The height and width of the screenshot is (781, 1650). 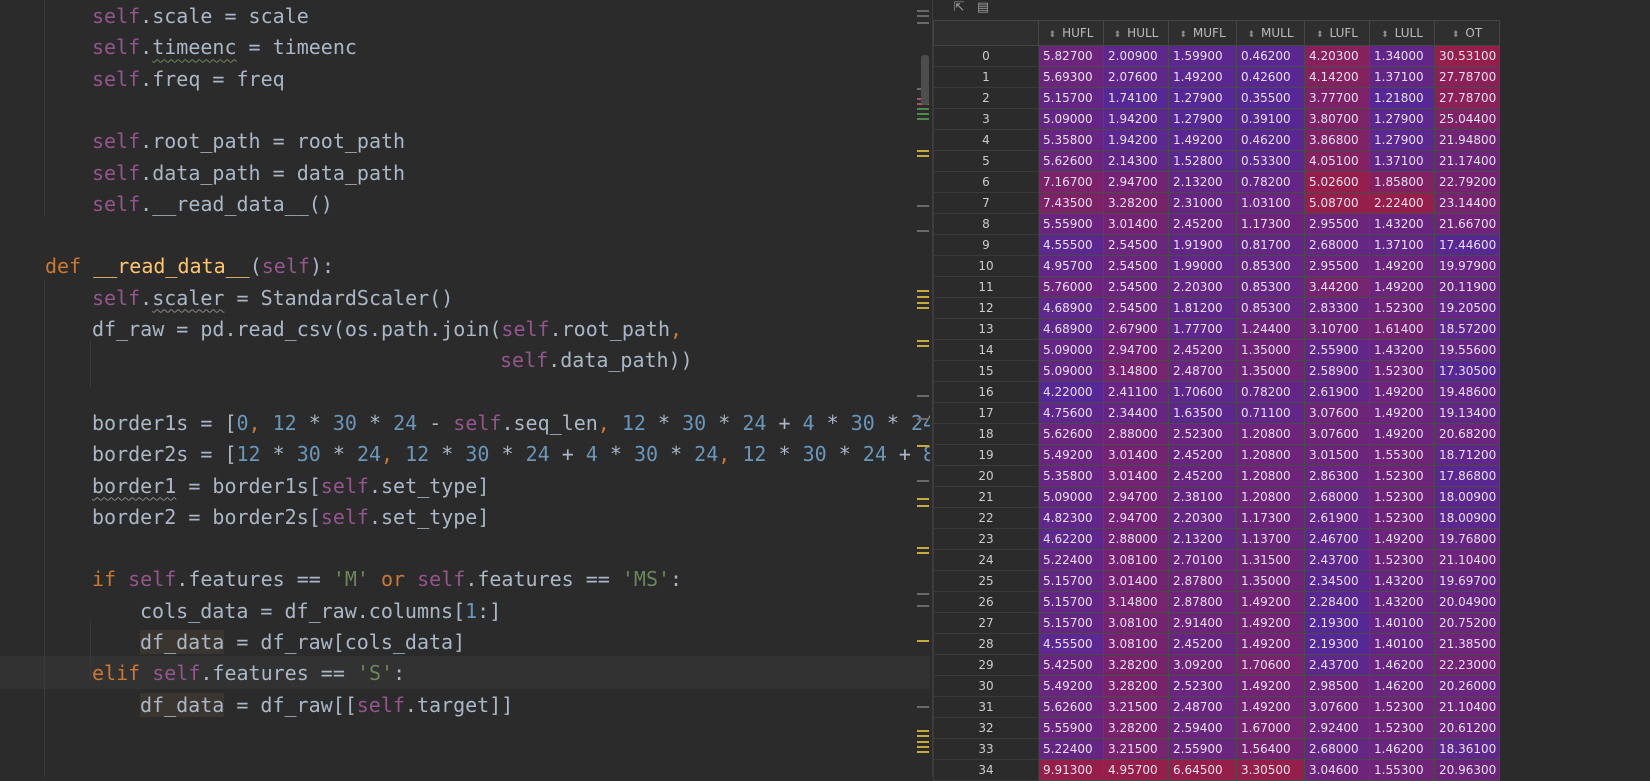 What do you see at coordinates (1136, 77) in the screenshot?
I see `table-cell: 2.07600` at bounding box center [1136, 77].